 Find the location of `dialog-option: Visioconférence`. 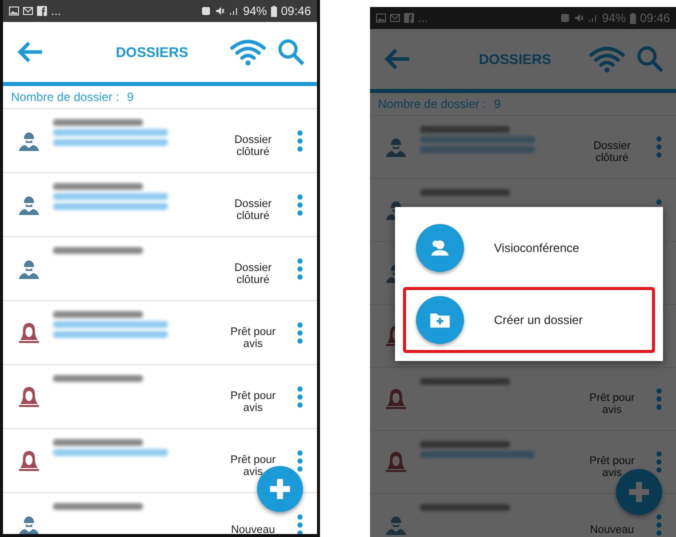

dialog-option: Visioconférence is located at coordinates (529, 248).